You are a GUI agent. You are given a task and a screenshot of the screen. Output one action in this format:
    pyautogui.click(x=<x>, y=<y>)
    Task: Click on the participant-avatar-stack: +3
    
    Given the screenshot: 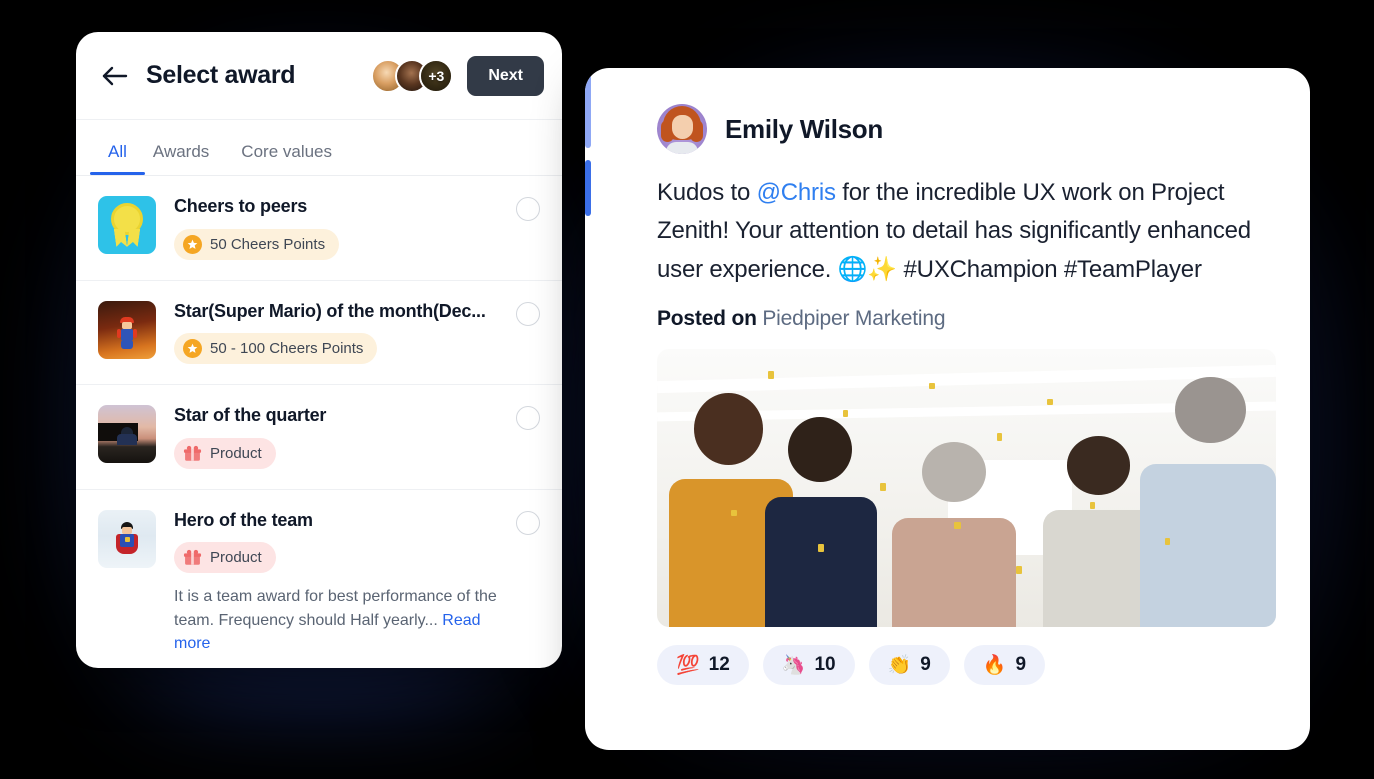 What is the action you would take?
    pyautogui.click(x=412, y=75)
    